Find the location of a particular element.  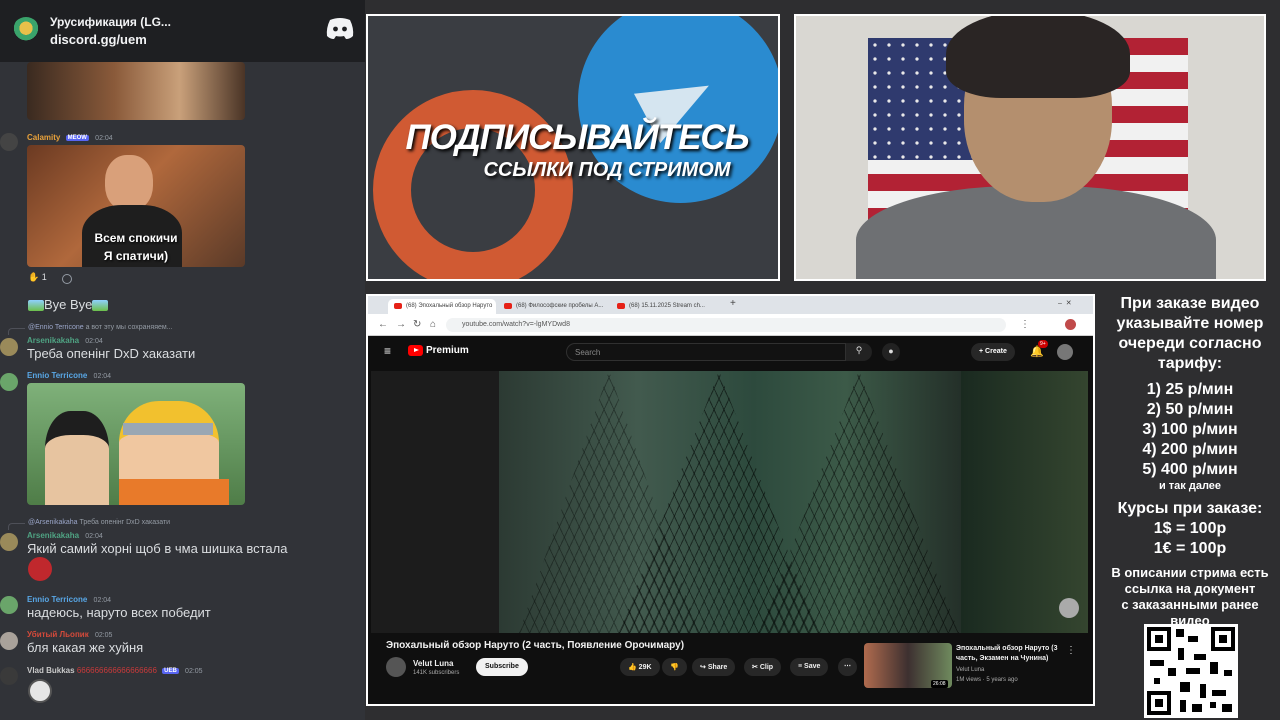

user-extra: 666666666666666666 is located at coordinates (116, 670).